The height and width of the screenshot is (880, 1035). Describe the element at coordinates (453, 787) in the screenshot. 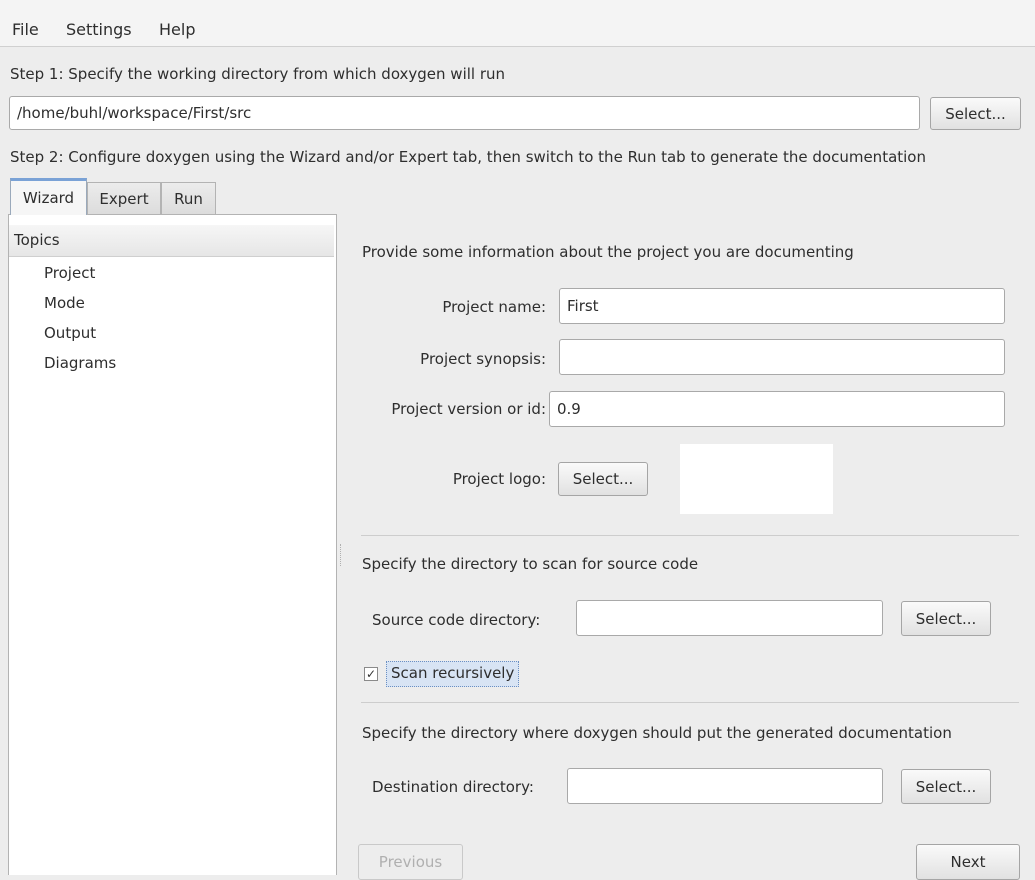

I see `destination-directory-label: Destination directory:` at that location.